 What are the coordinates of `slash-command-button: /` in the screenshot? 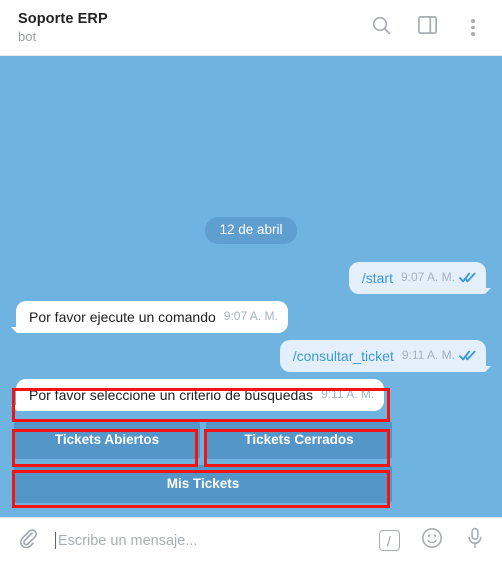 It's located at (389, 541).